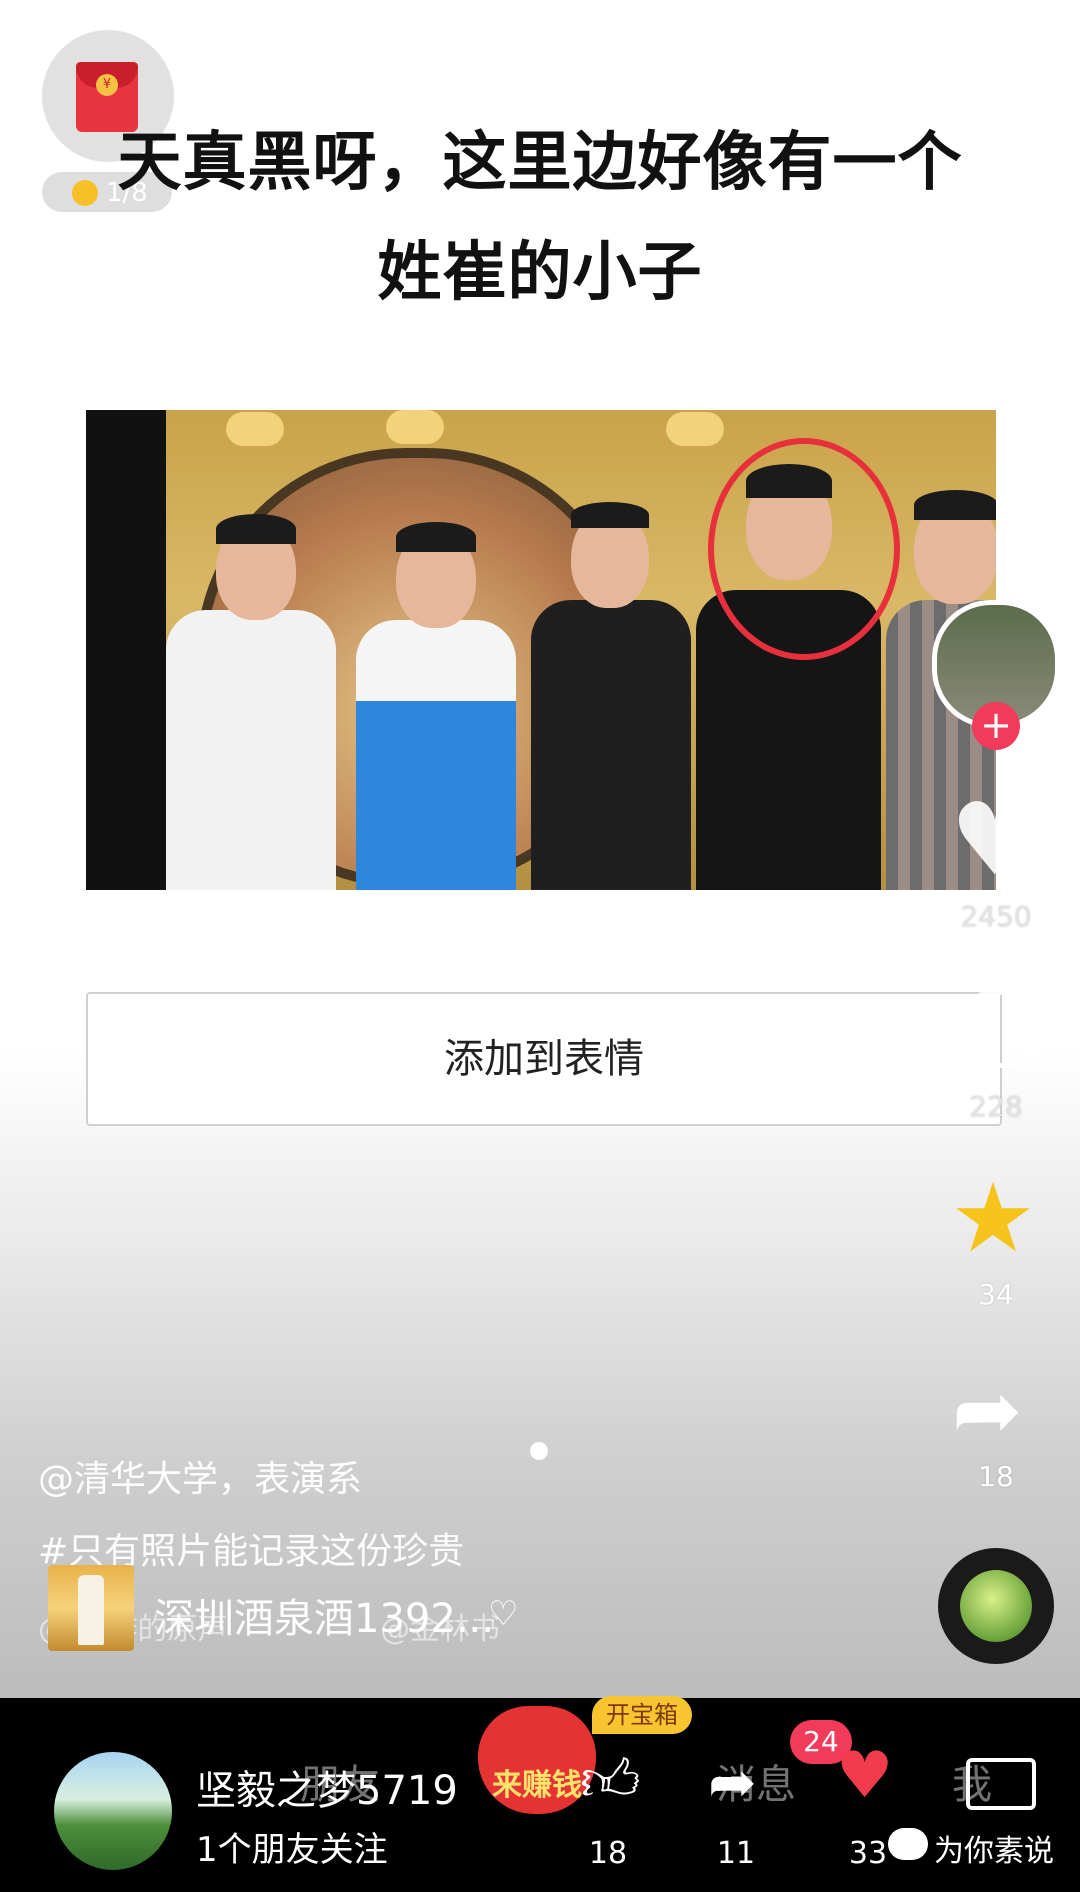 The width and height of the screenshot is (1080, 1892). I want to click on watermark-text: 为你素说, so click(994, 1851).